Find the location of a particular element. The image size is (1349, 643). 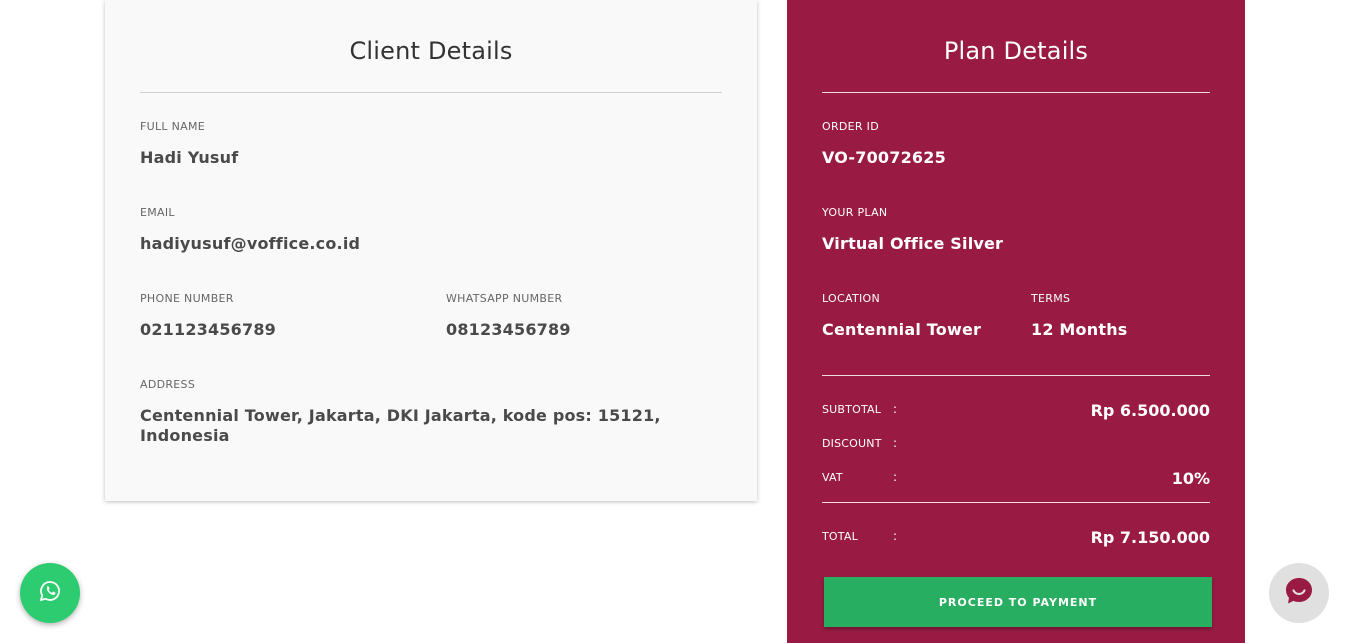

whatsapp-icon is located at coordinates (50, 593).